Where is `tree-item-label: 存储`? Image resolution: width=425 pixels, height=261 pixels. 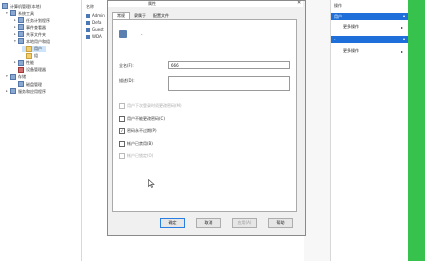
tree-item-label: 存储 is located at coordinates (22, 77).